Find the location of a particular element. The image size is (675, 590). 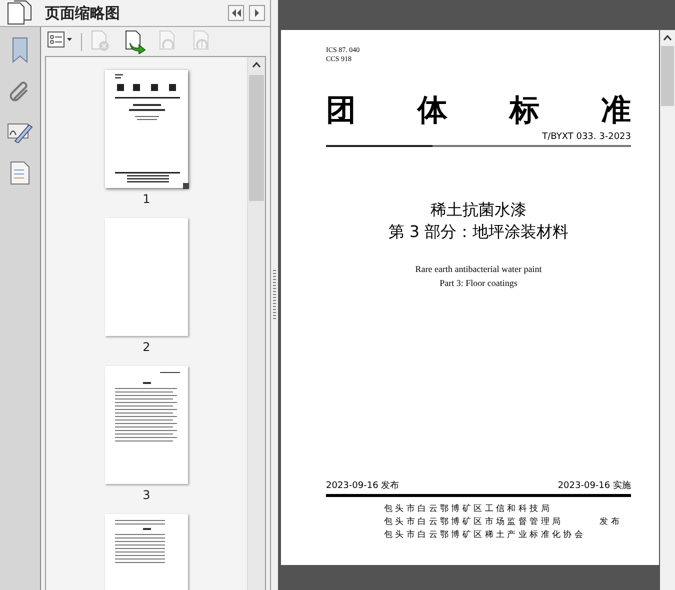

english-title: Part 3: Floor coatings is located at coordinates (478, 283).